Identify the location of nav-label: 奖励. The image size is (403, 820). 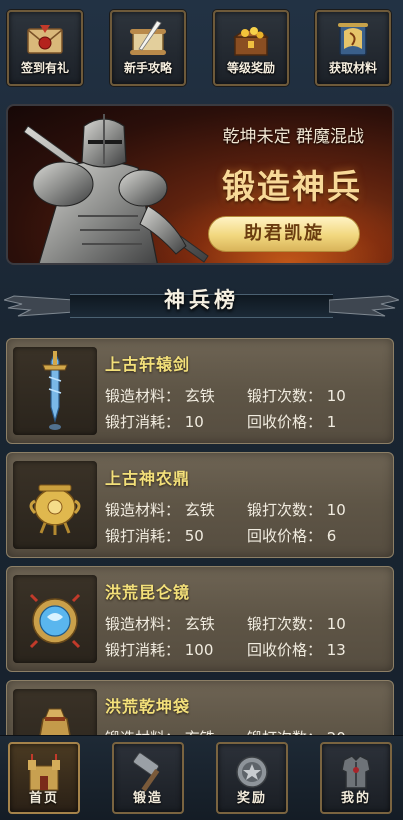
(251, 798).